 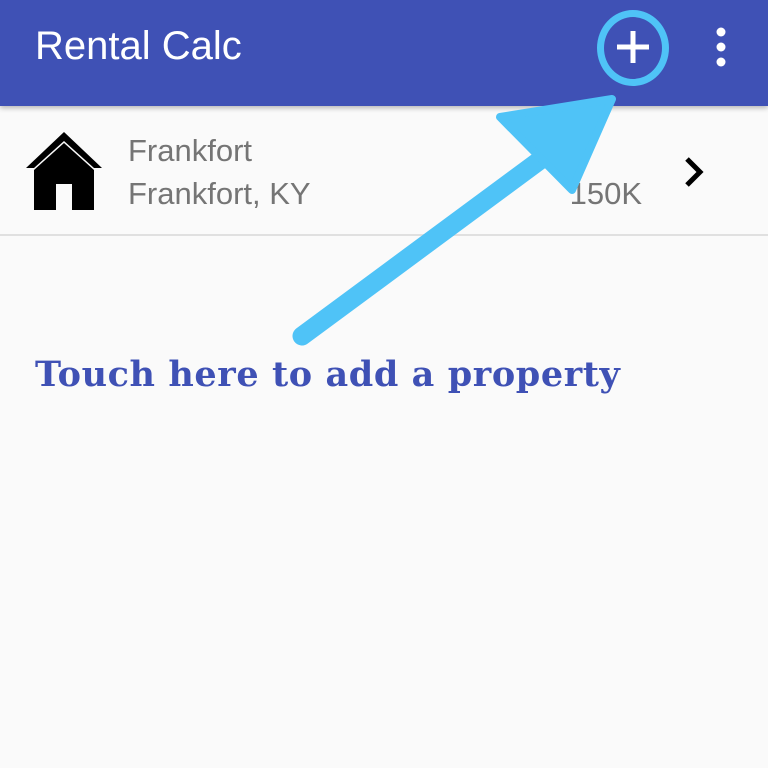 I want to click on app-bar: Rental Calc, so click(x=384, y=53).